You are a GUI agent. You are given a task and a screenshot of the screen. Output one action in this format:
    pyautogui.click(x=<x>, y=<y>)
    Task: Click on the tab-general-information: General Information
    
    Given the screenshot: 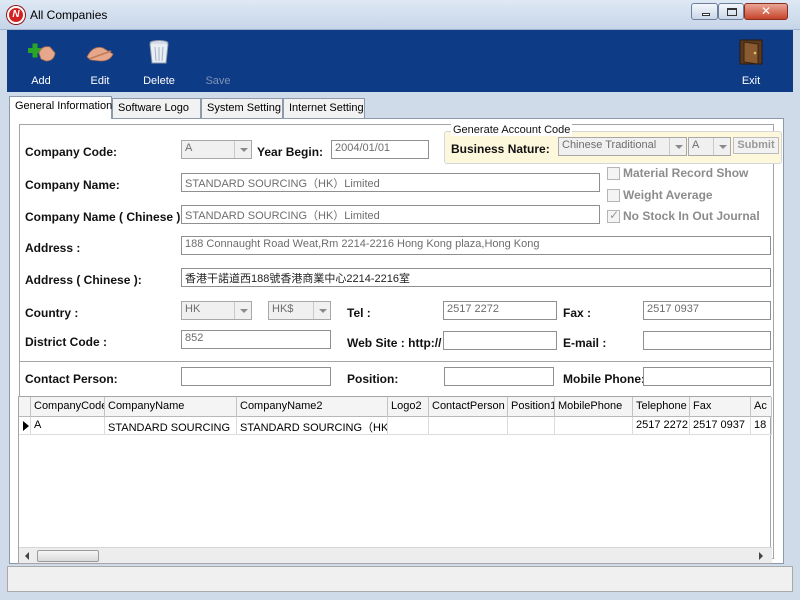 What is the action you would take?
    pyautogui.click(x=60, y=107)
    